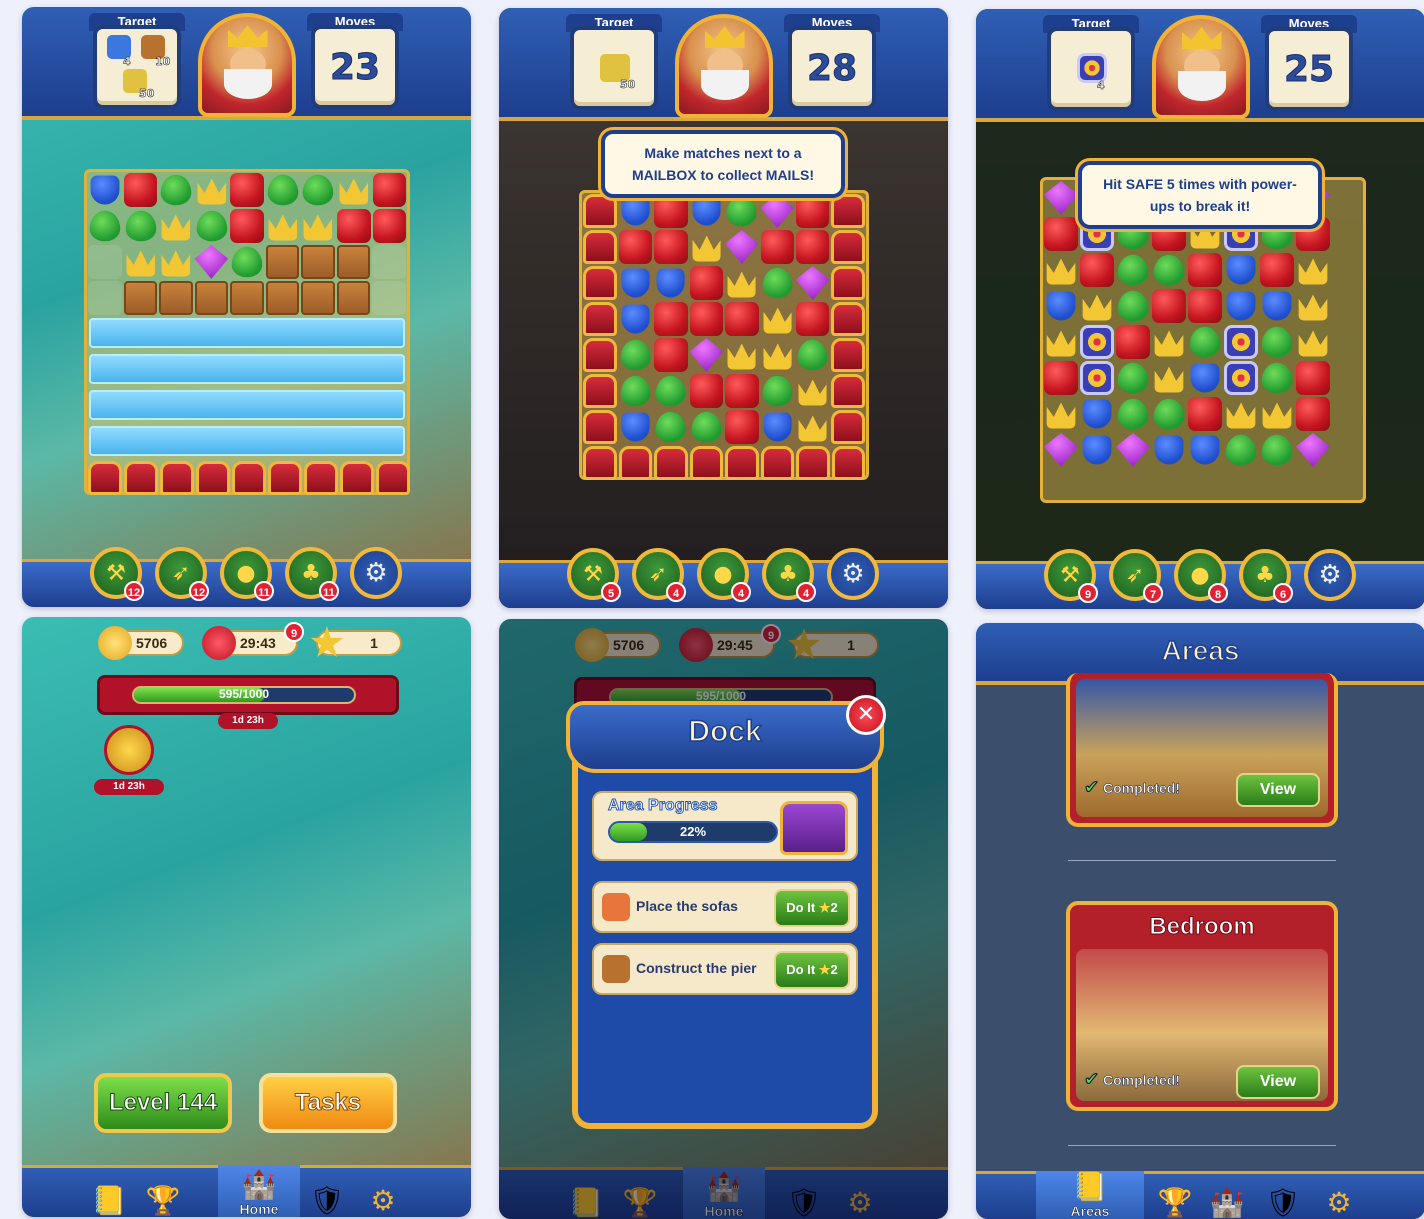 The height and width of the screenshot is (1219, 1424). I want to click on nav-journal: 📒, so click(586, 1193).